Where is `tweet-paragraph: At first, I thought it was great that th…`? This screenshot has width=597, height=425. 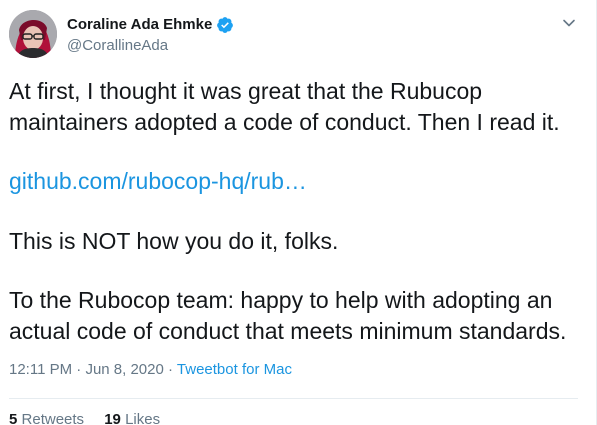
tweet-paragraph: At first, I thought it was great that th… is located at coordinates (284, 106).